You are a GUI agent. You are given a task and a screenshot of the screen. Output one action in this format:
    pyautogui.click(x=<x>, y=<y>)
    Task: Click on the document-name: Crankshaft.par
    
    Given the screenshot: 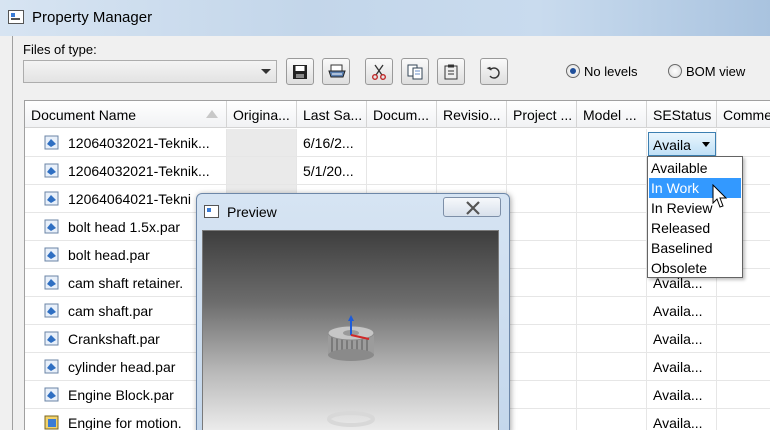 What is the action you would take?
    pyautogui.click(x=114, y=339)
    